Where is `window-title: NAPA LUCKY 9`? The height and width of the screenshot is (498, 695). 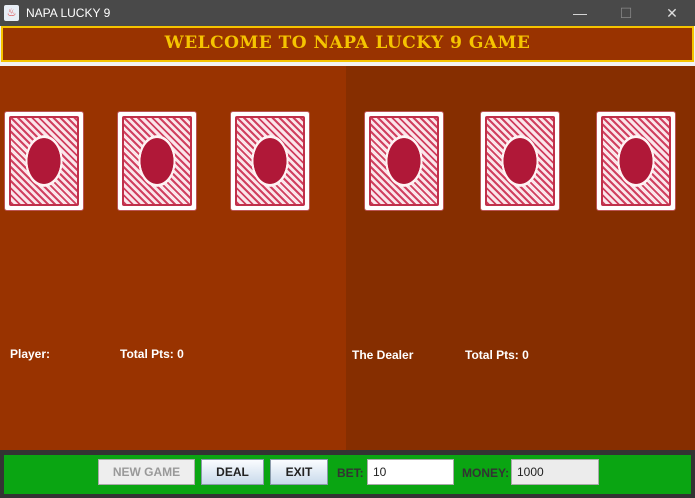
window-title: NAPA LUCKY 9 is located at coordinates (68, 13).